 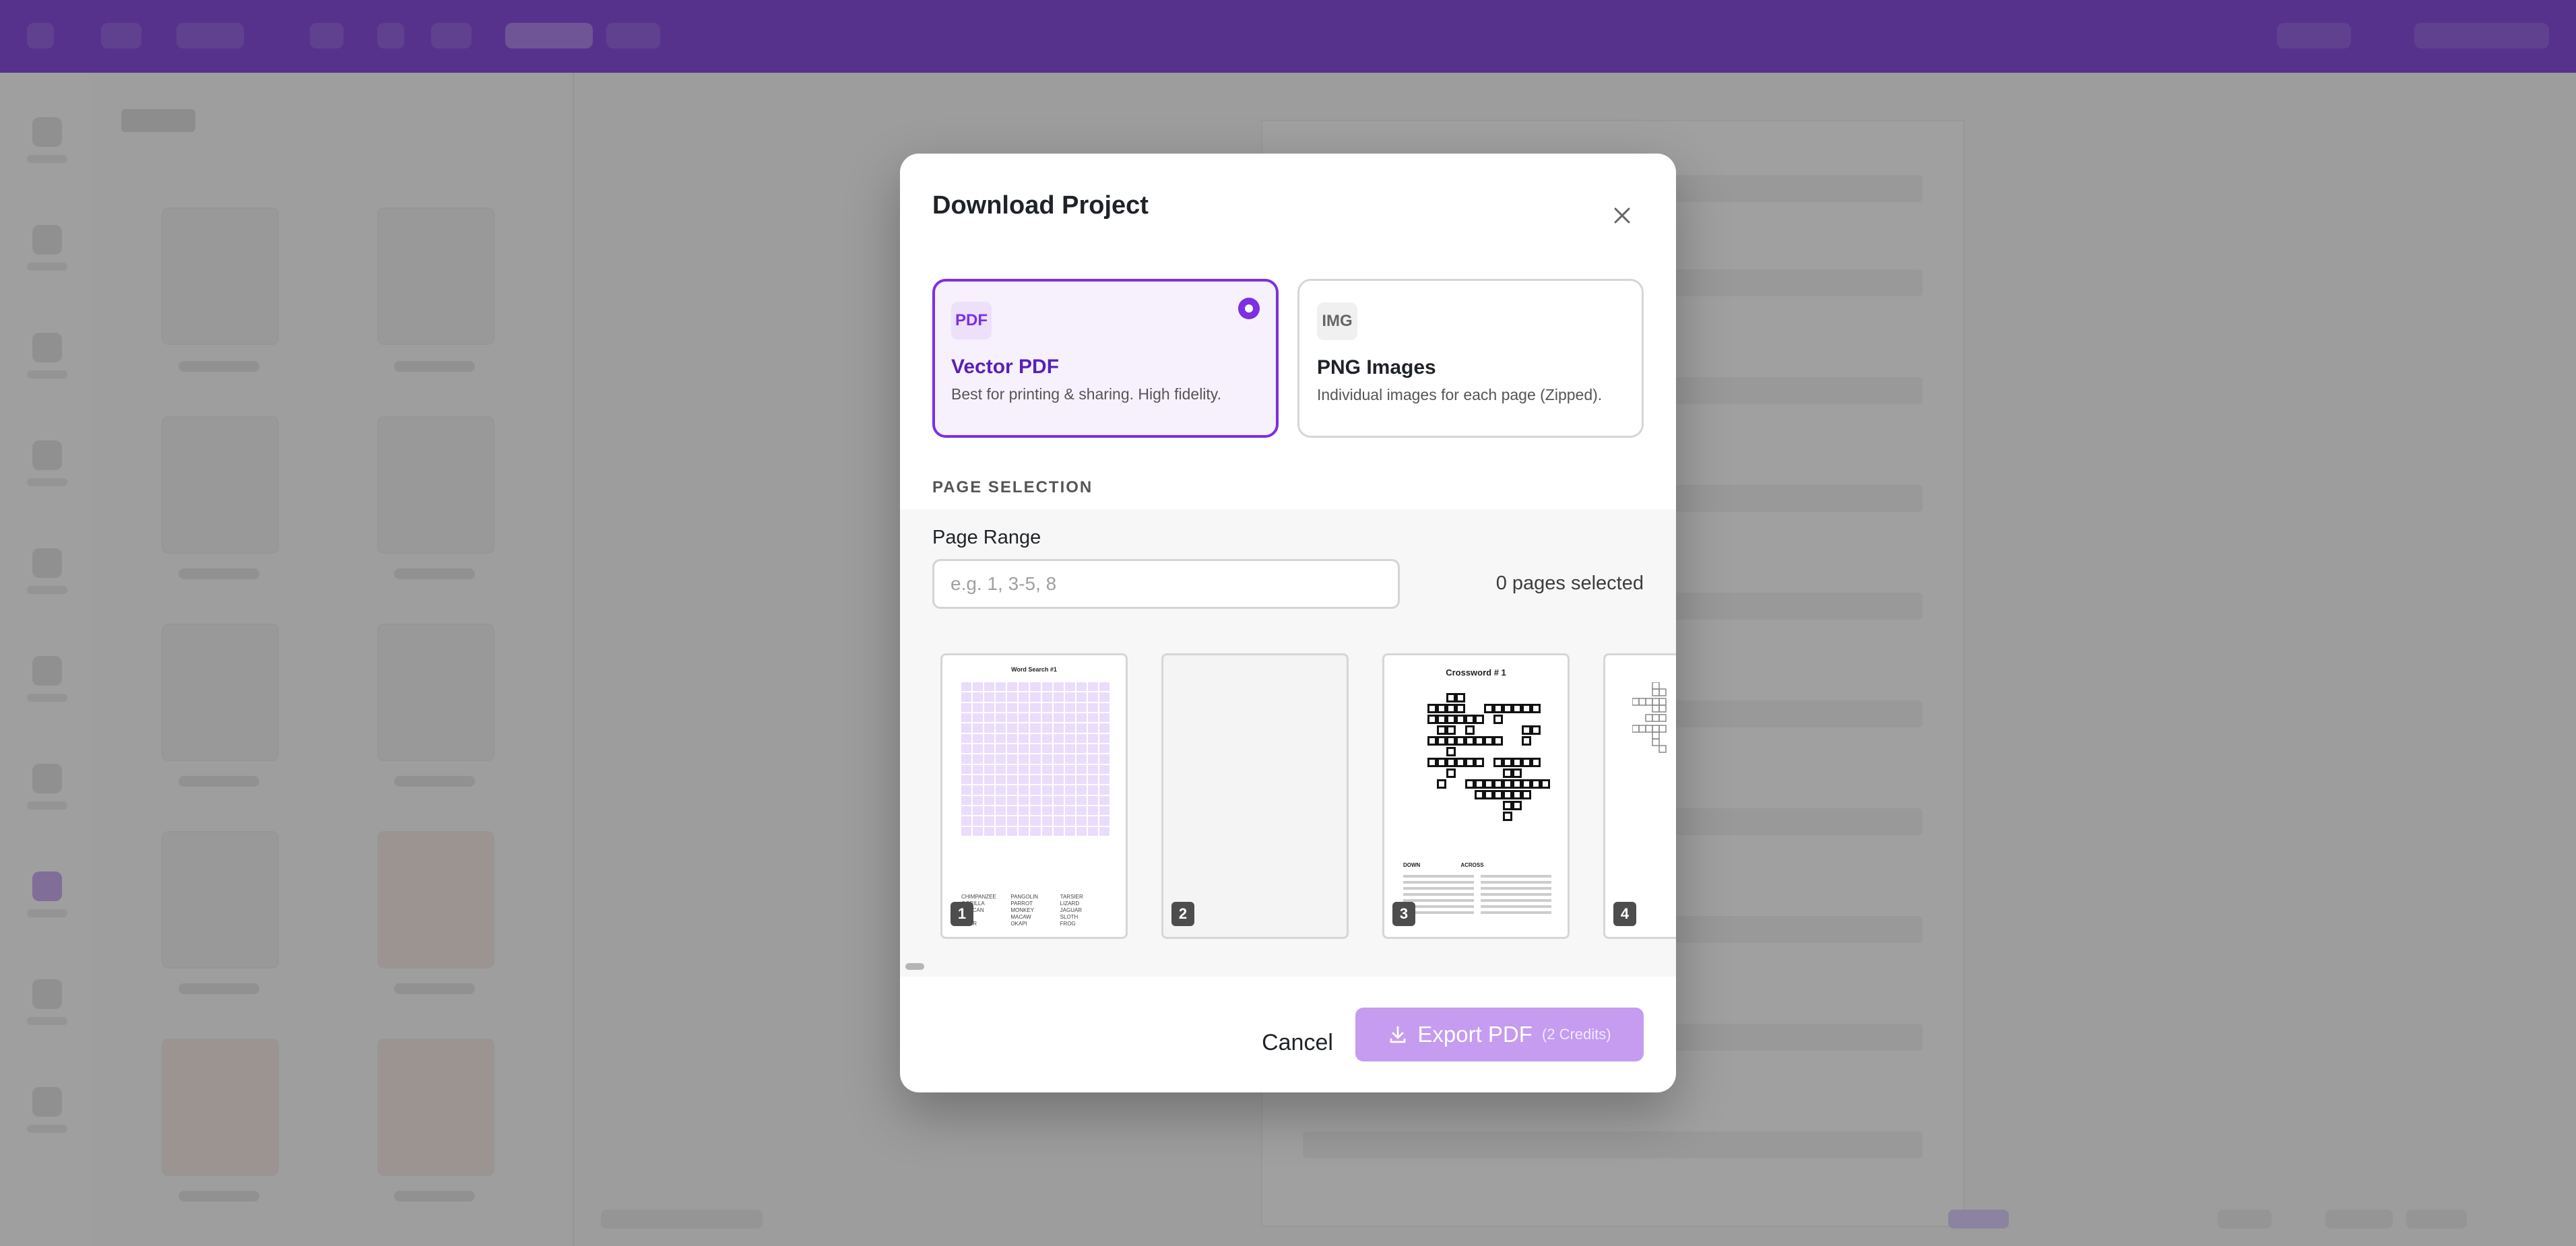 I want to click on radio-selected-icon, so click(x=1249, y=308).